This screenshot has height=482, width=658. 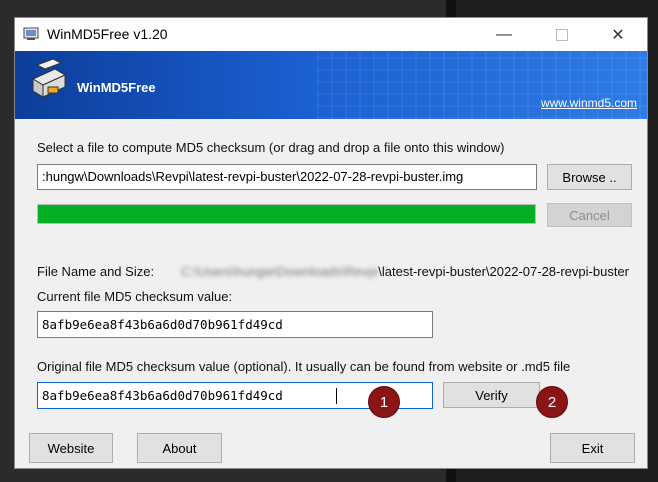 I want to click on close-button: ✕, so click(x=618, y=34).